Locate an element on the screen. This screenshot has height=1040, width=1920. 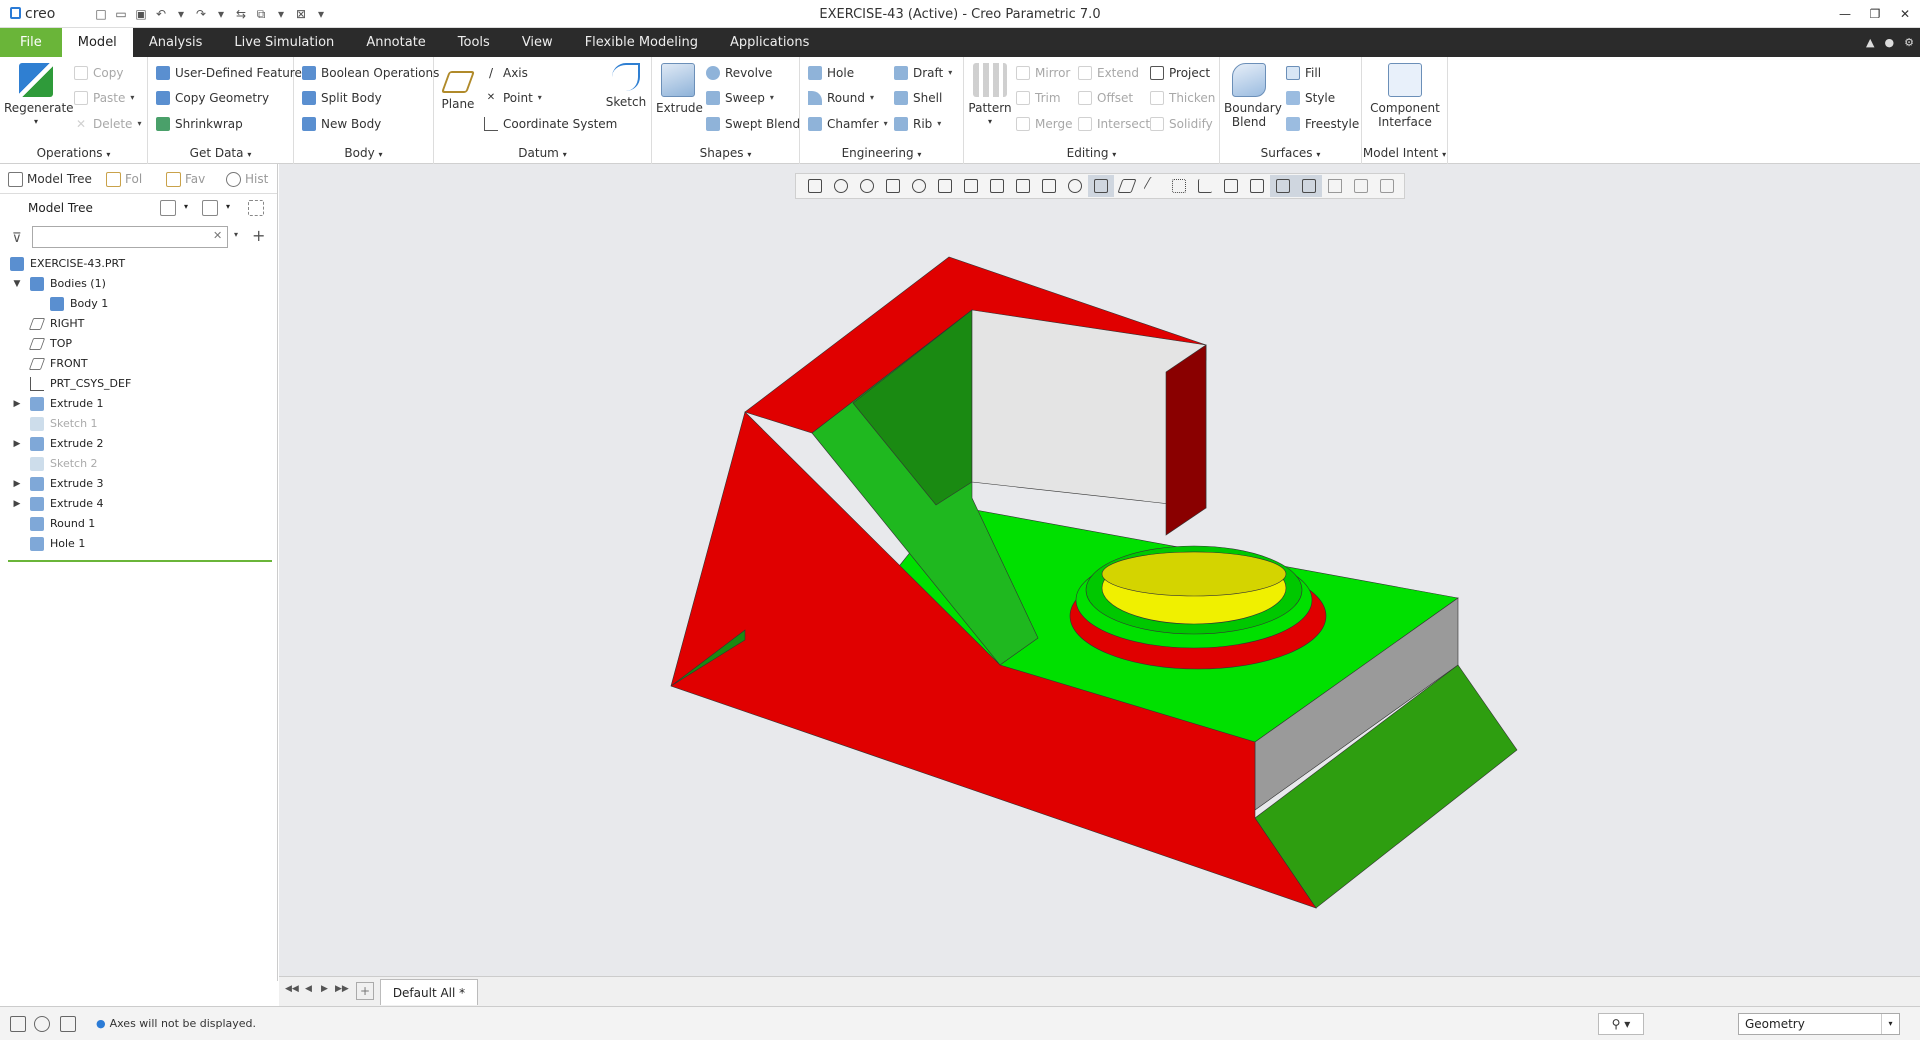
tree-settings-icon is located at coordinates (168, 208).